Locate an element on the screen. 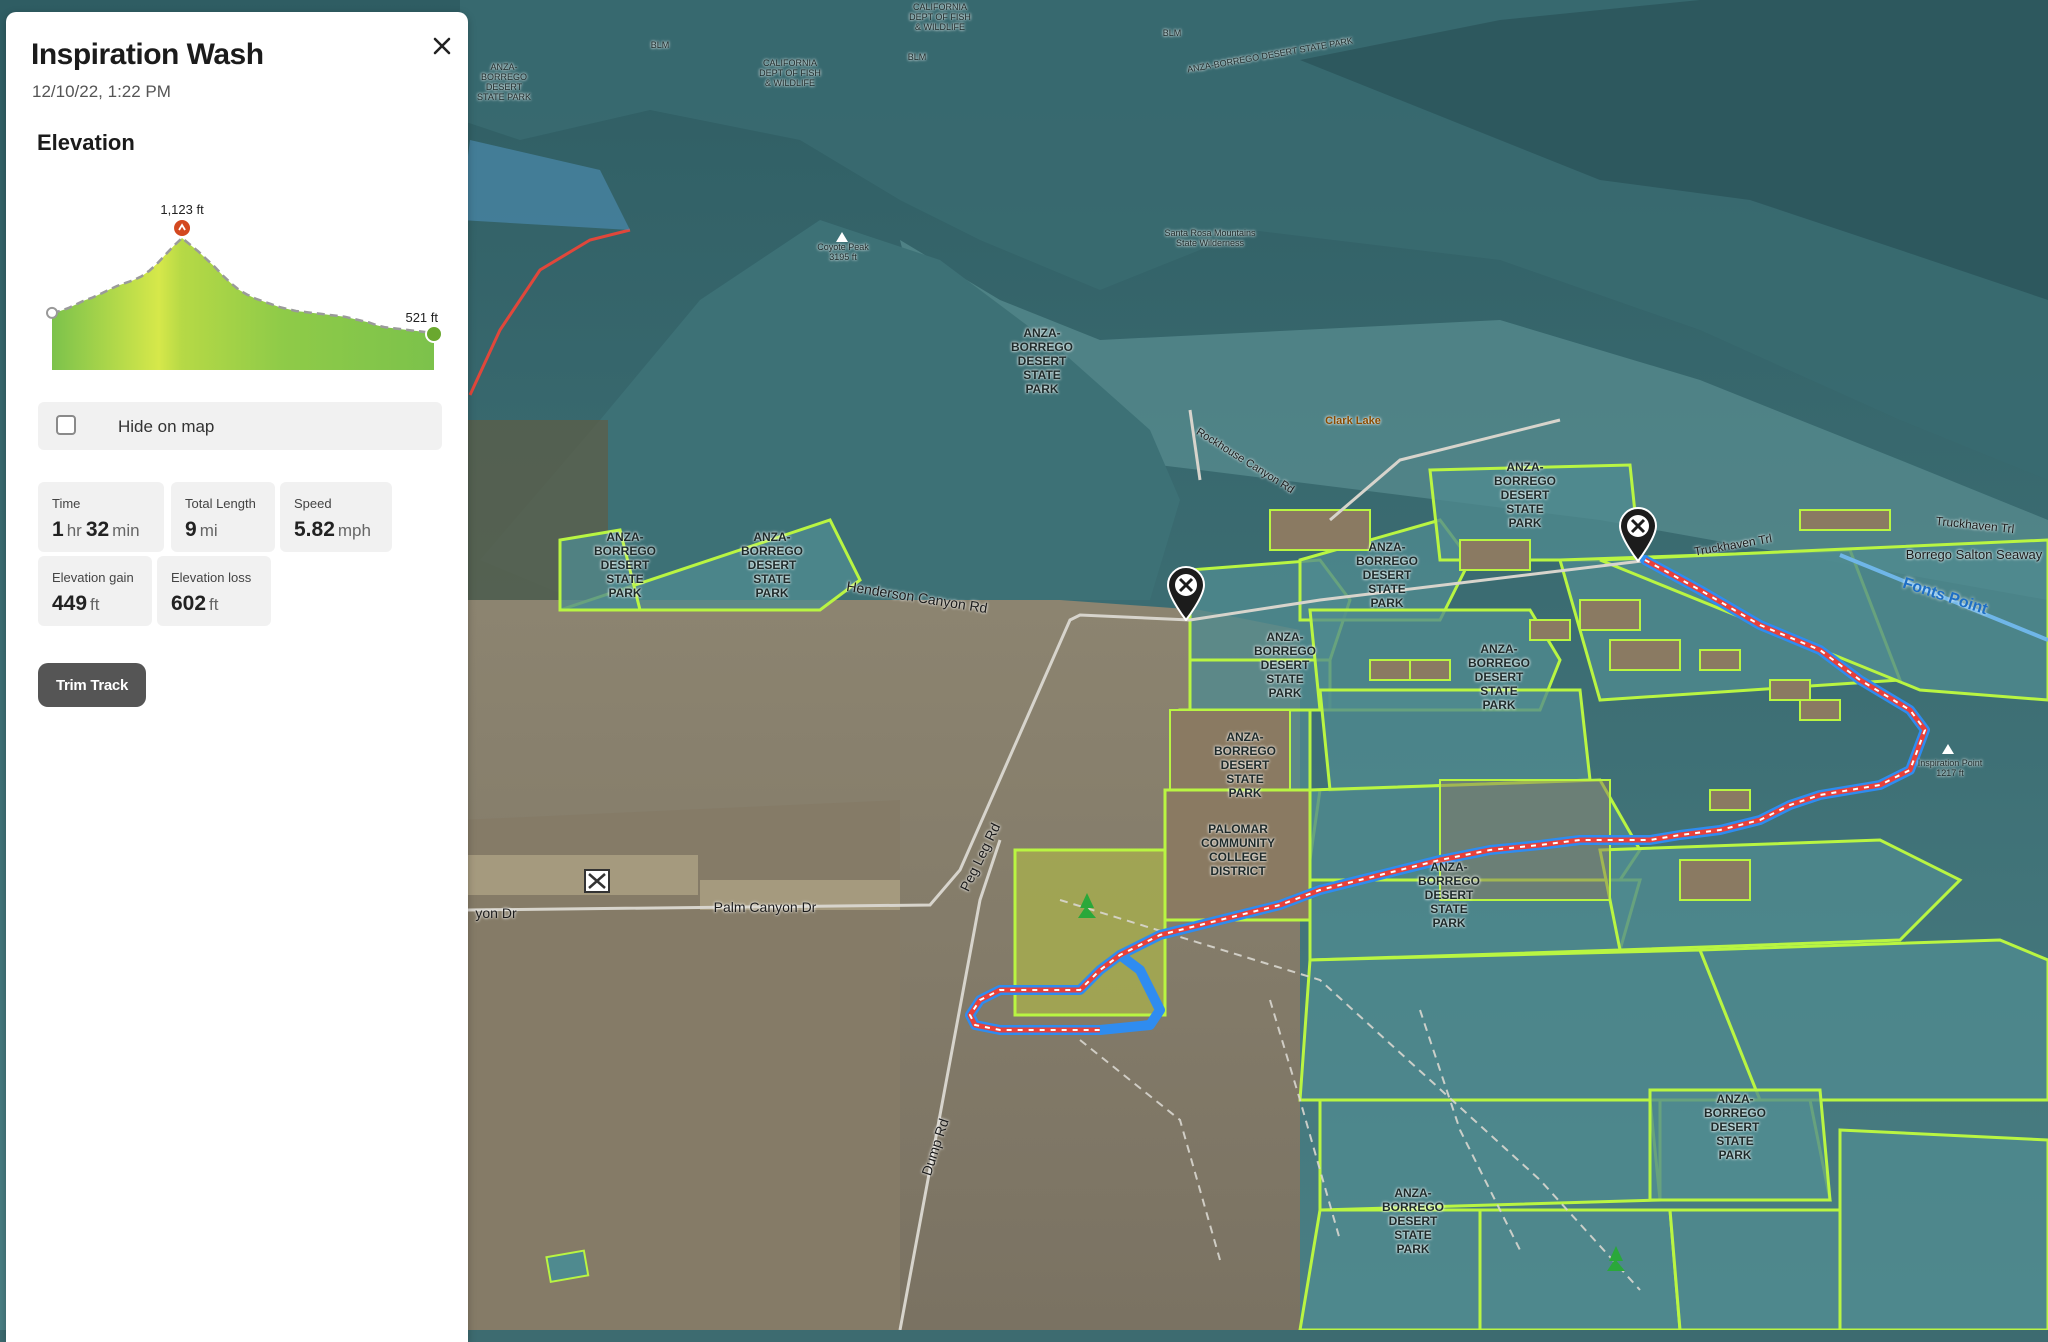  stat-speed: Speed 5.82 mph is located at coordinates (336, 517).